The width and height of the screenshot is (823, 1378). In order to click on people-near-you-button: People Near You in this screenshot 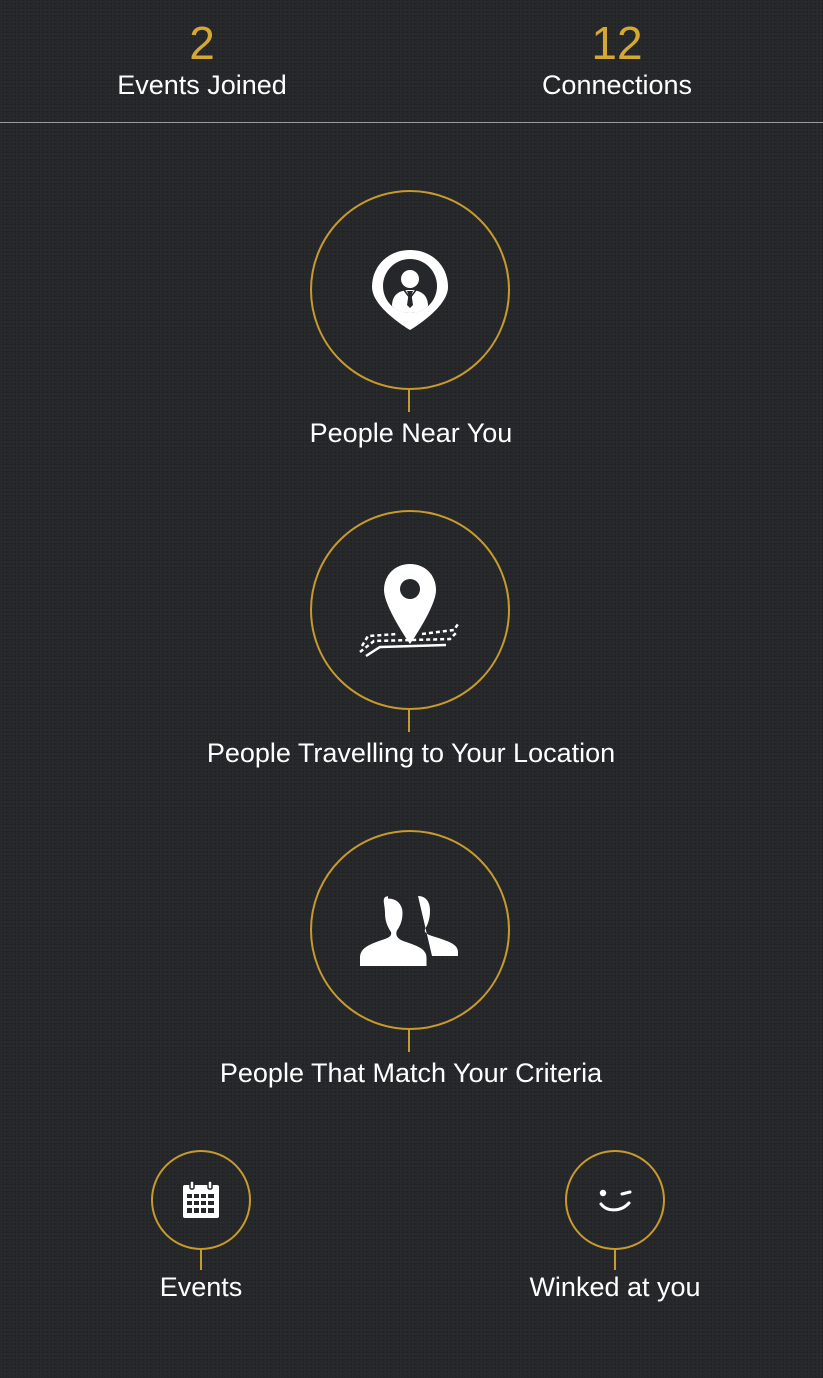, I will do `click(411, 325)`.